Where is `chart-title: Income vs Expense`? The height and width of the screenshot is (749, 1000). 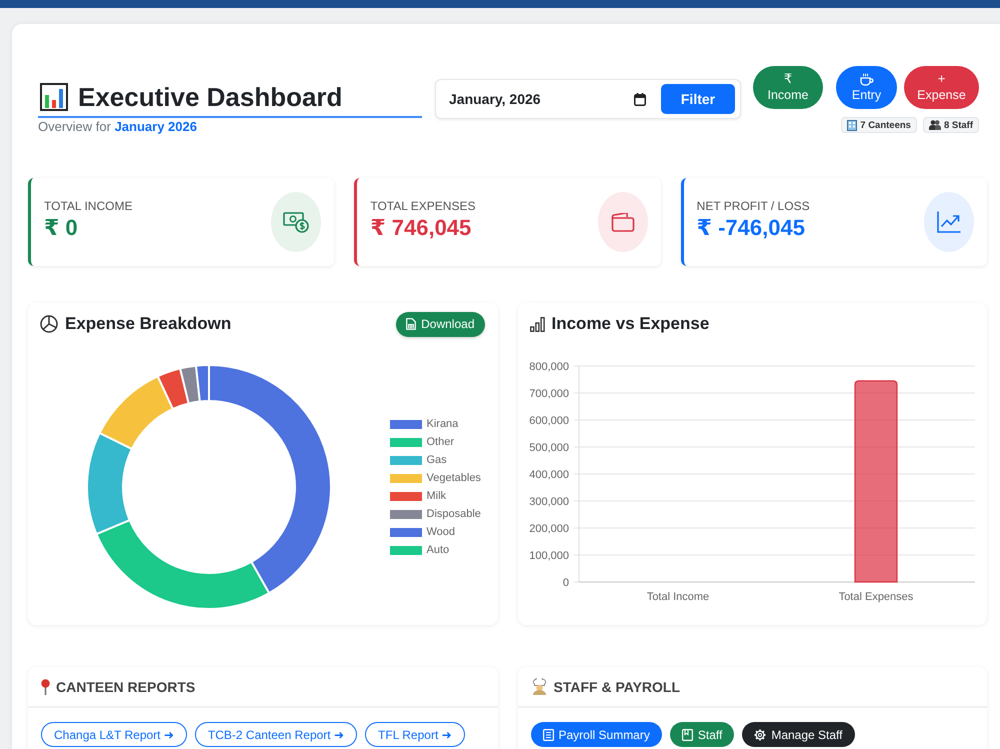
chart-title: Income vs Expense is located at coordinates (631, 324).